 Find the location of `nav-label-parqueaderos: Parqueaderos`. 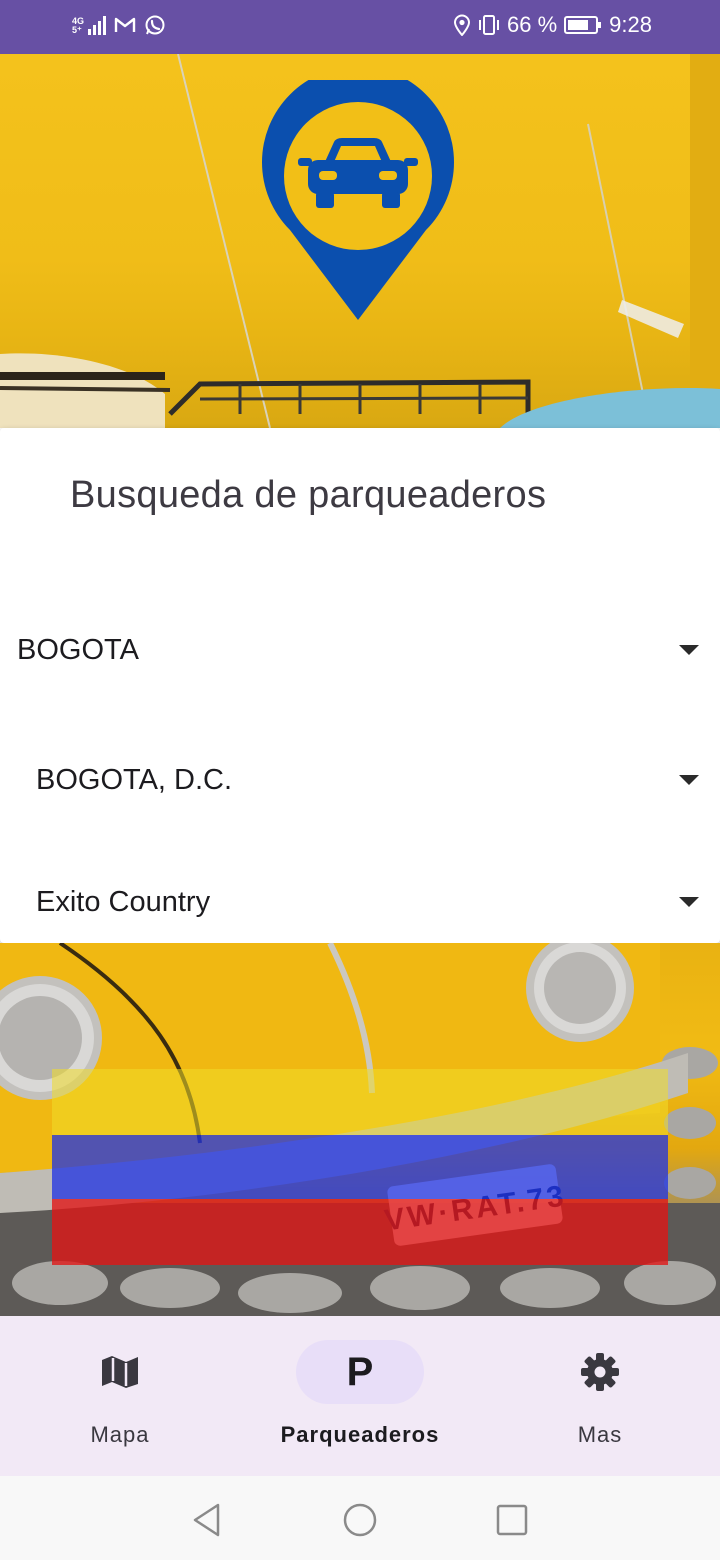

nav-label-parqueaderos: Parqueaderos is located at coordinates (360, 1434).